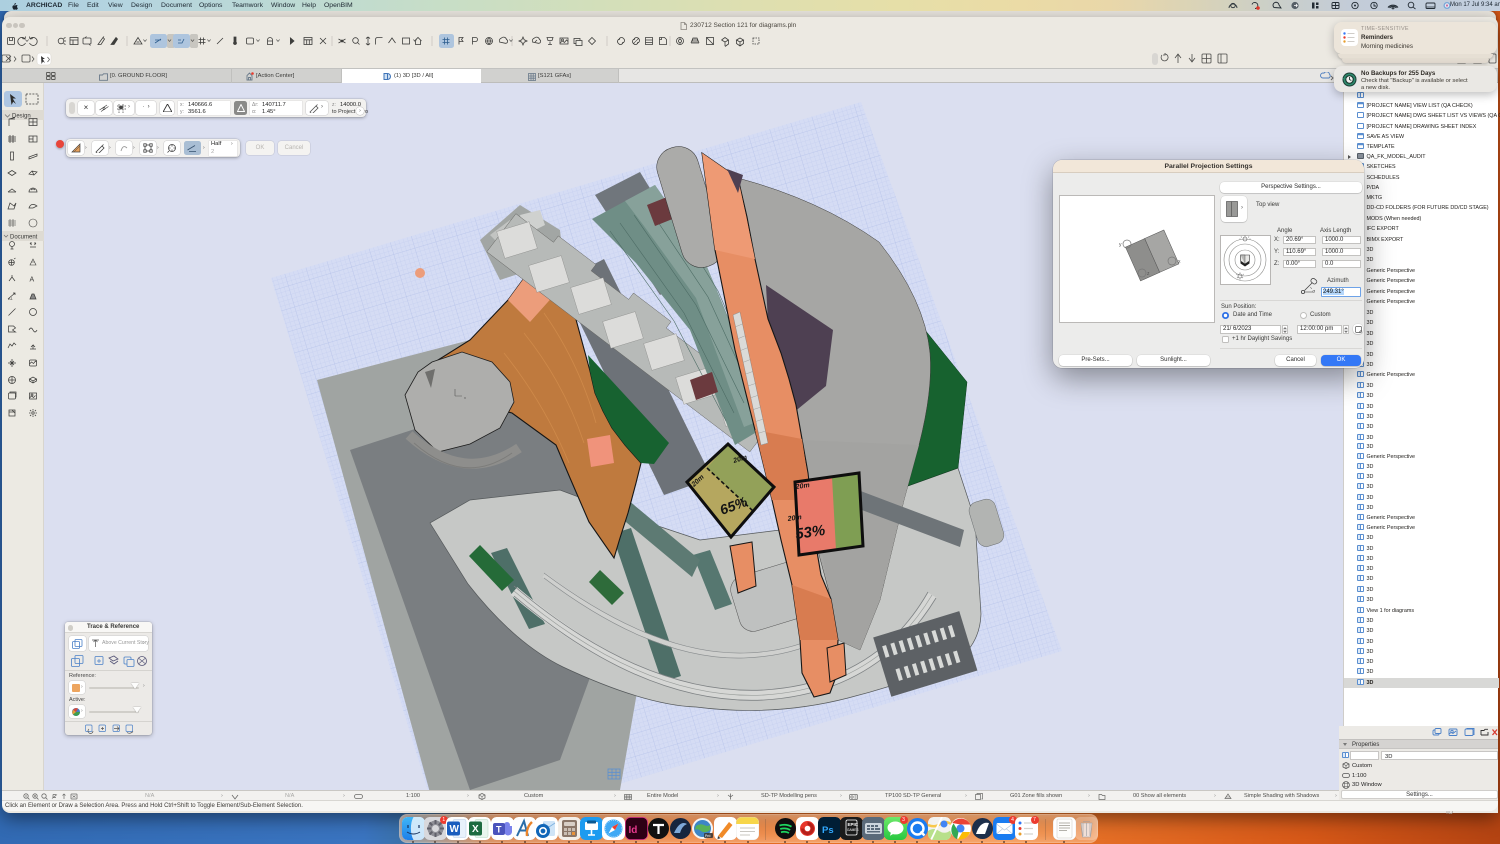 This screenshot has height=844, width=1500. What do you see at coordinates (828, 830) in the screenshot?
I see `svg-text: Ps` at bounding box center [828, 830].